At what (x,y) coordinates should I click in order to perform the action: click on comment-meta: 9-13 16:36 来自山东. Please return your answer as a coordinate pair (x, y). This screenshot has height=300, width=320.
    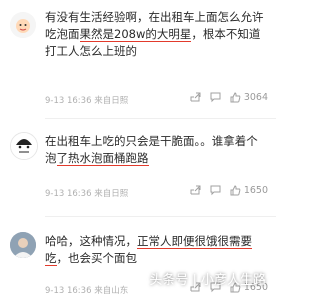
    Looking at the image, I should click on (87, 291).